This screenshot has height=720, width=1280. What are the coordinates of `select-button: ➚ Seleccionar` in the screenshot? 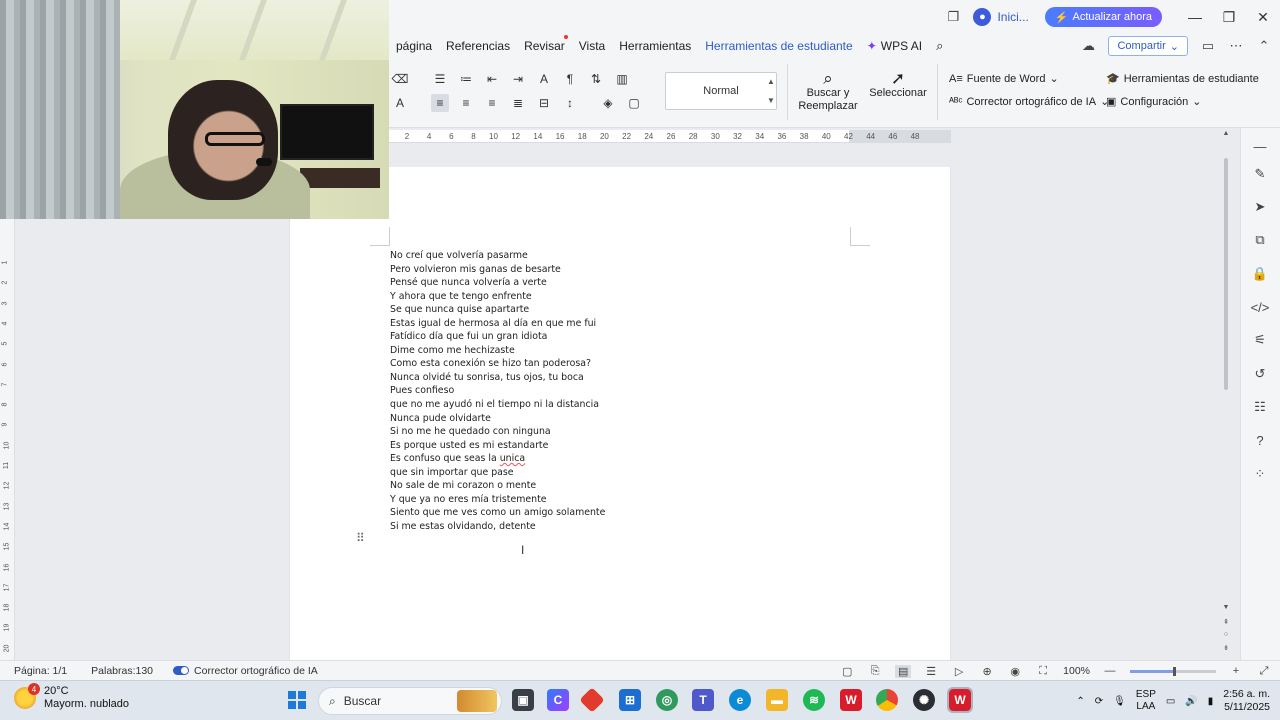 It's located at (898, 85).